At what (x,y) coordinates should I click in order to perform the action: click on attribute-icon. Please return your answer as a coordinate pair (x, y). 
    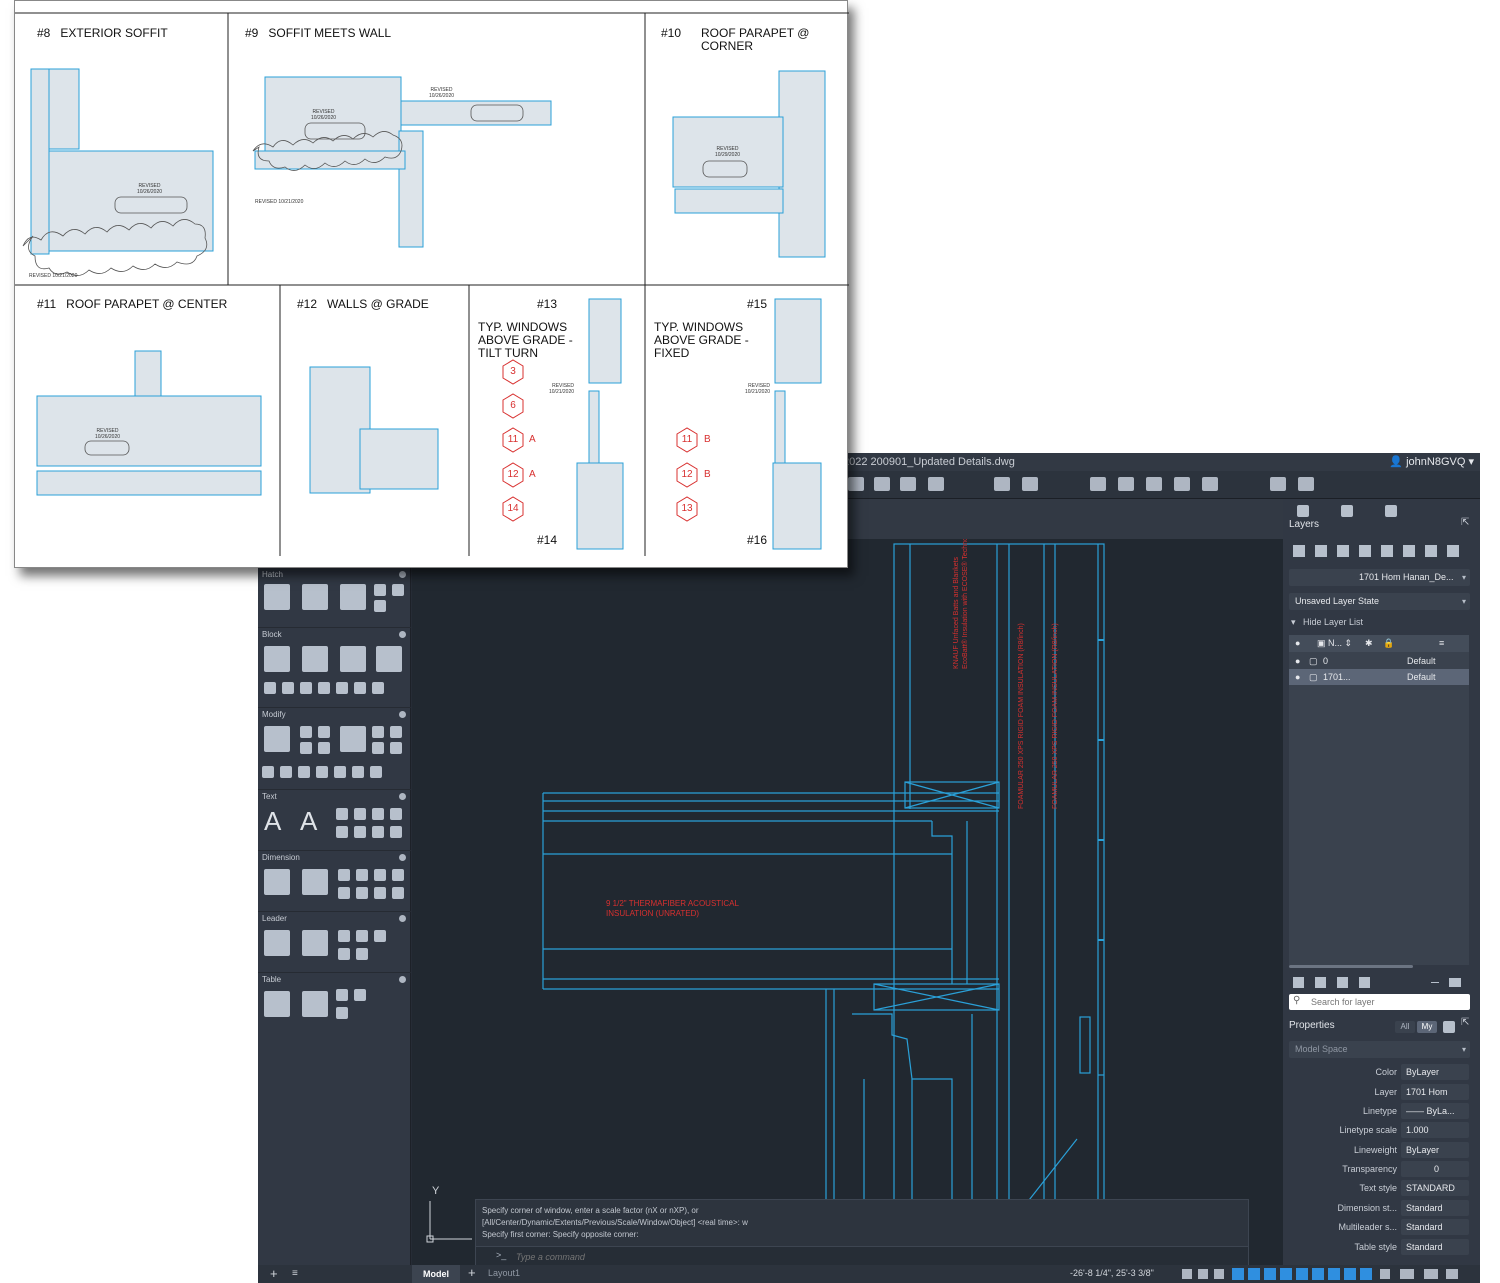
    Looking at the image, I should click on (270, 688).